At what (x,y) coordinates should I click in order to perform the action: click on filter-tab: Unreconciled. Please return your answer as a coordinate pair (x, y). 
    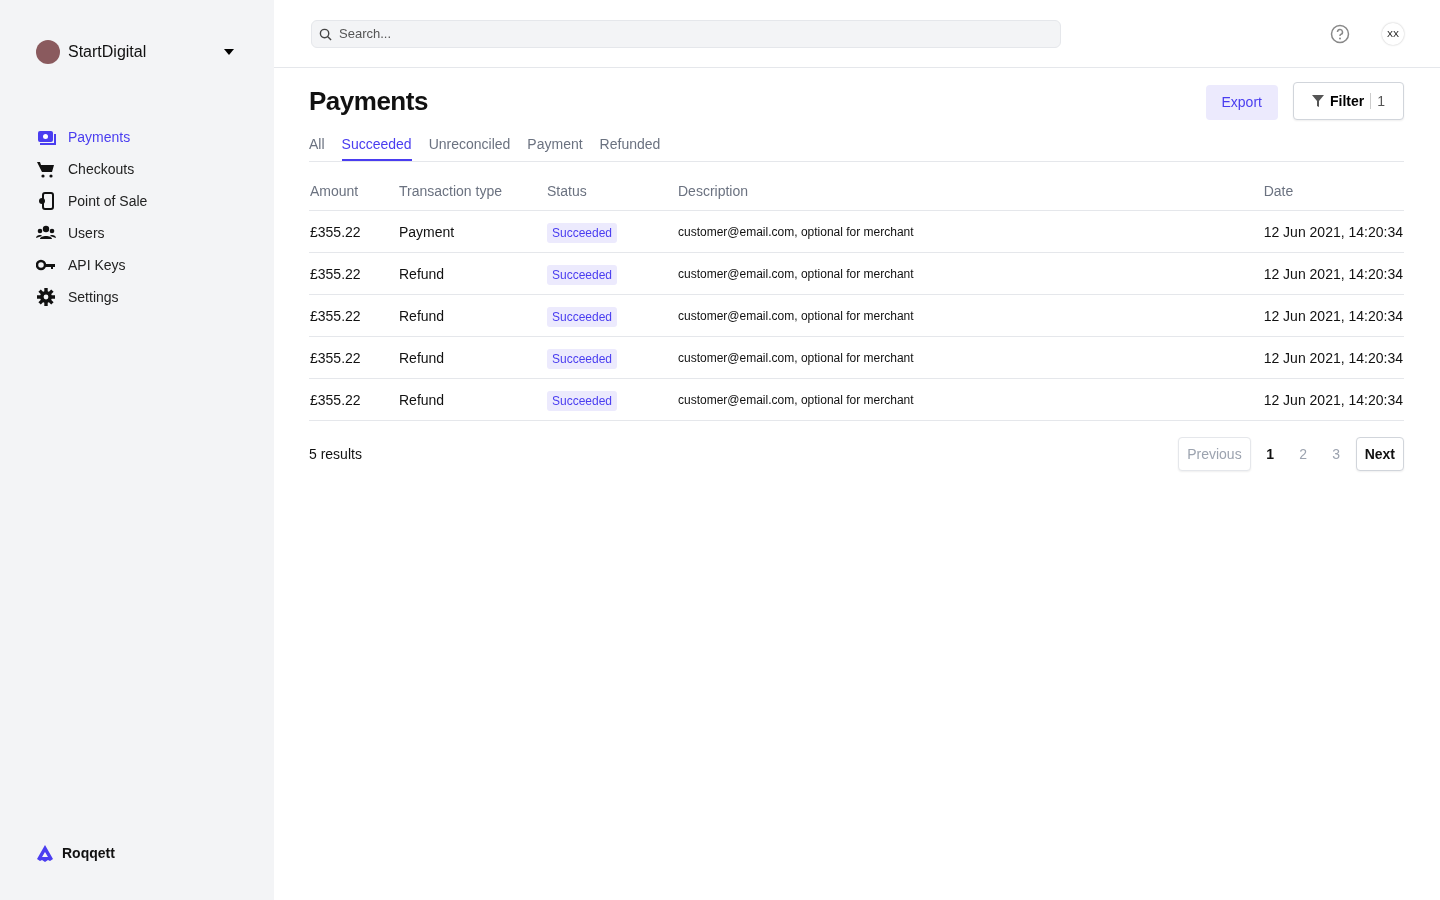
    Looking at the image, I should click on (469, 148).